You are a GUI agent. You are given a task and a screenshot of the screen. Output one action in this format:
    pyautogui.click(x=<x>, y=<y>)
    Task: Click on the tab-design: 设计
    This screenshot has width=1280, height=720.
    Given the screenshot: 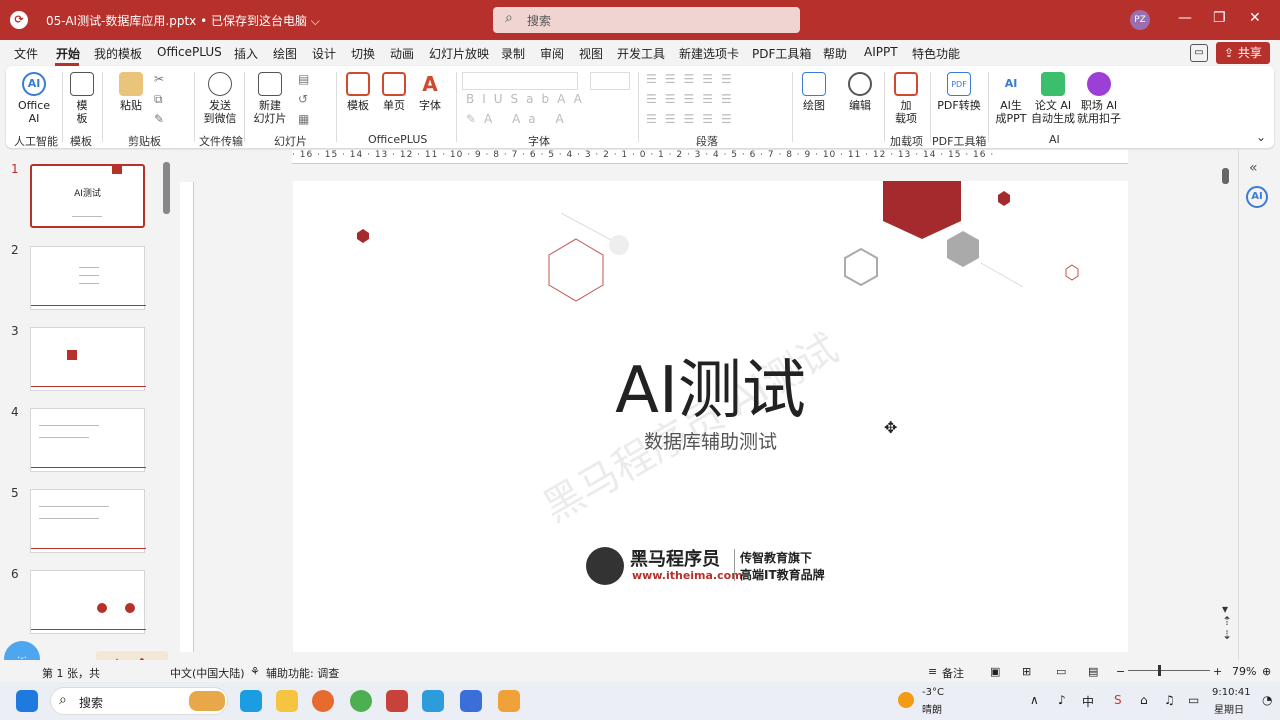 What is the action you would take?
    pyautogui.click(x=324, y=53)
    